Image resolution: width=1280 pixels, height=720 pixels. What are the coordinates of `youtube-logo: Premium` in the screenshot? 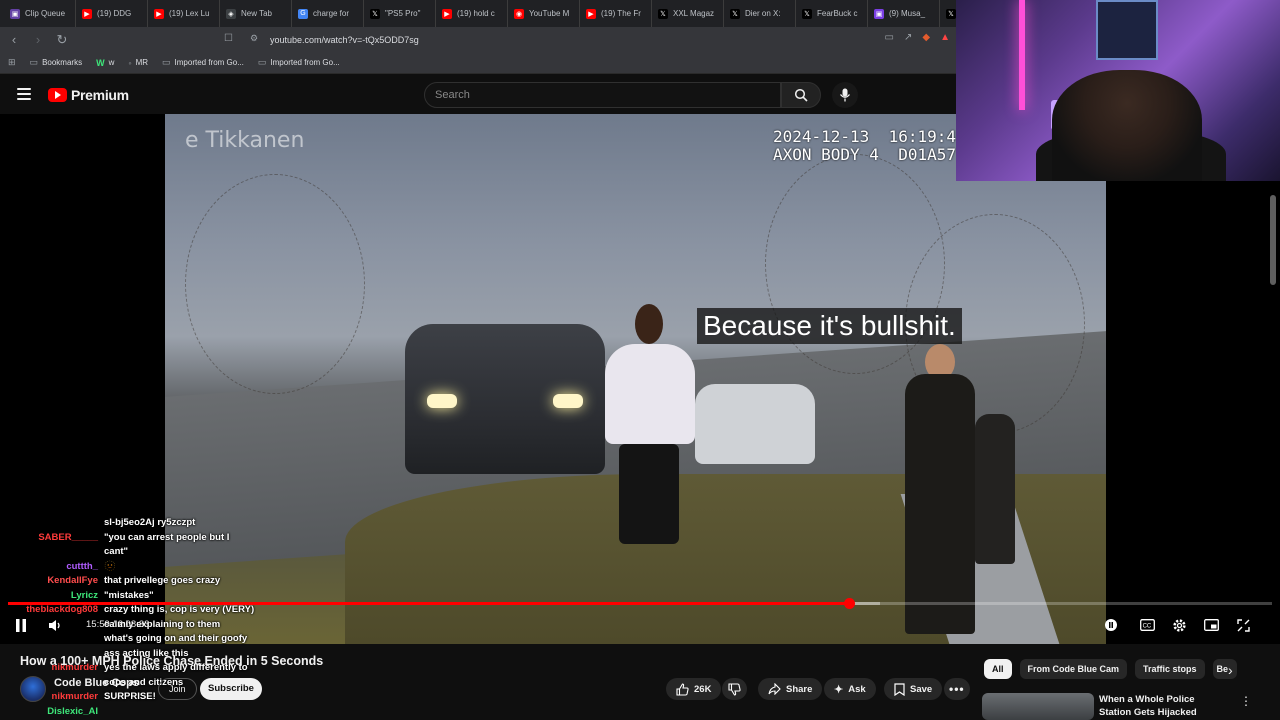 It's located at (88, 95).